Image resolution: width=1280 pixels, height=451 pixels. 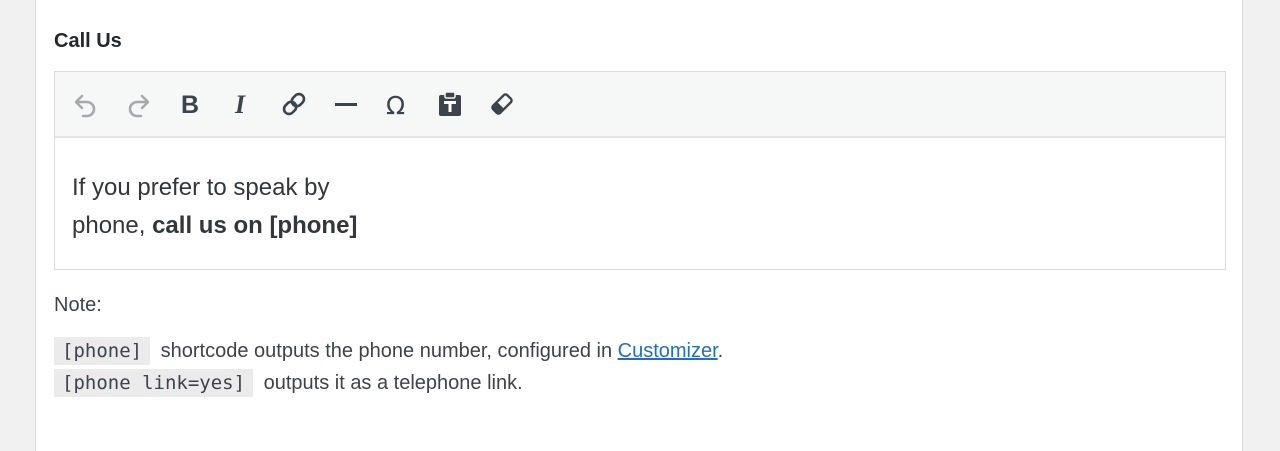 What do you see at coordinates (640, 105) in the screenshot?
I see `editor-toolbar: B I Ω` at bounding box center [640, 105].